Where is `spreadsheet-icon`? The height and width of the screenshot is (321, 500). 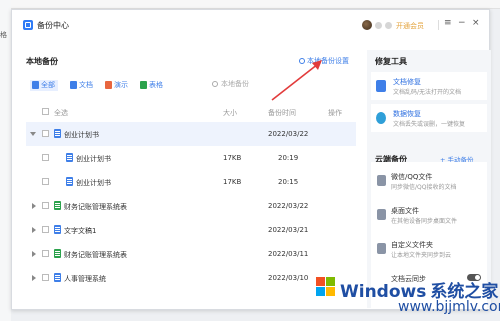
spreadsheet-icon is located at coordinates (143, 85).